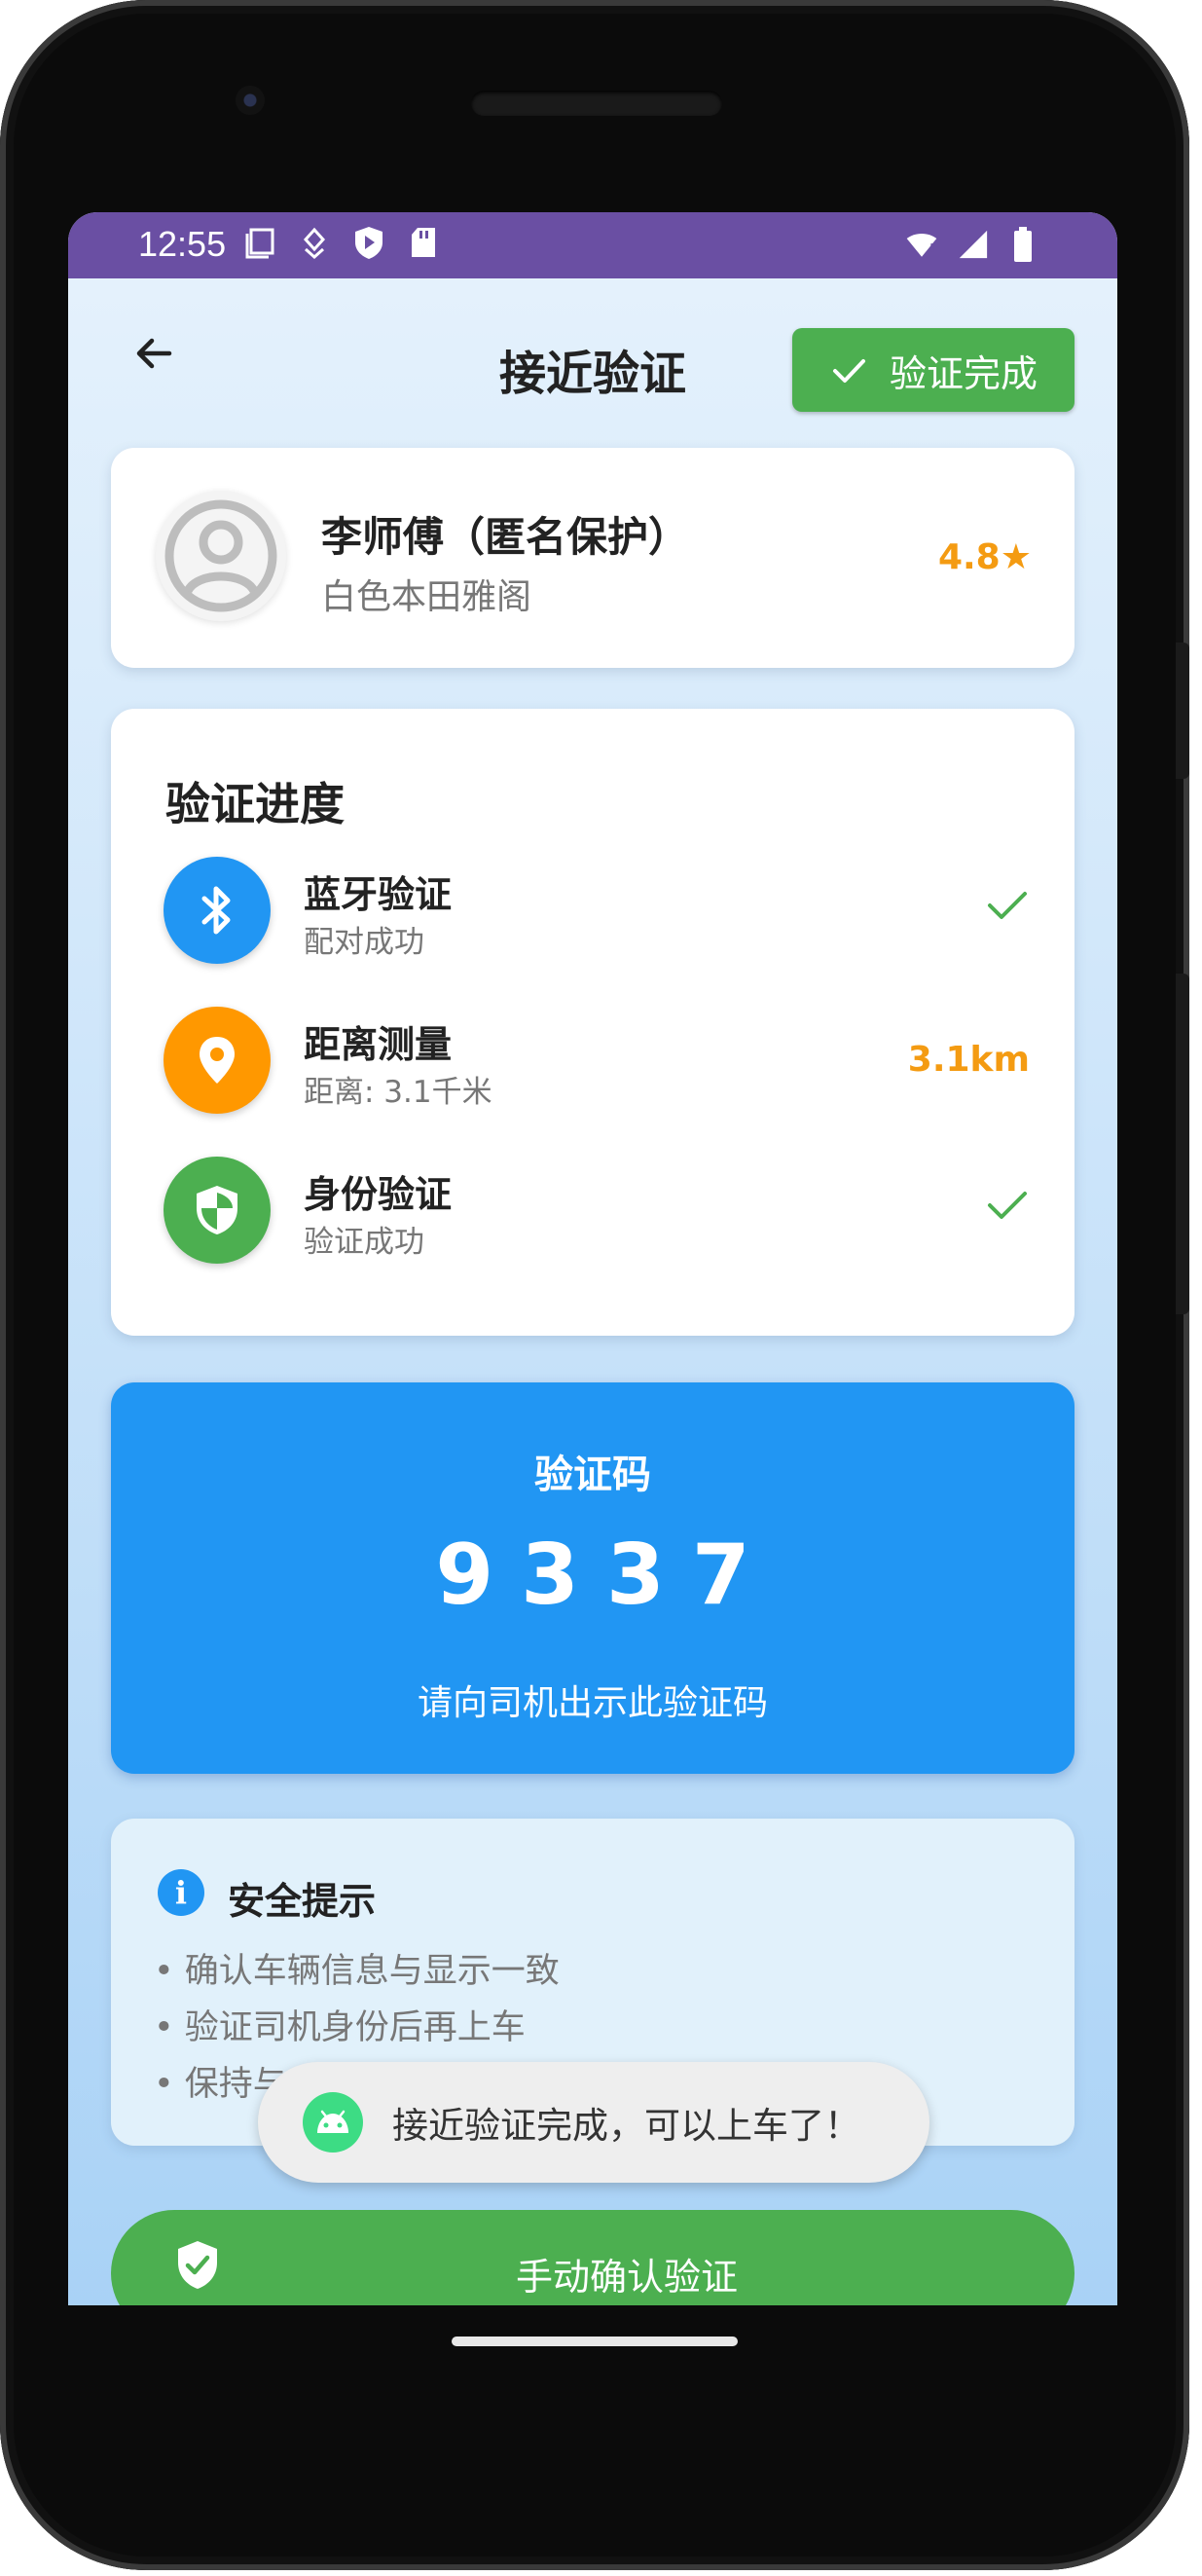  What do you see at coordinates (921, 244) in the screenshot?
I see `wifi-icon` at bounding box center [921, 244].